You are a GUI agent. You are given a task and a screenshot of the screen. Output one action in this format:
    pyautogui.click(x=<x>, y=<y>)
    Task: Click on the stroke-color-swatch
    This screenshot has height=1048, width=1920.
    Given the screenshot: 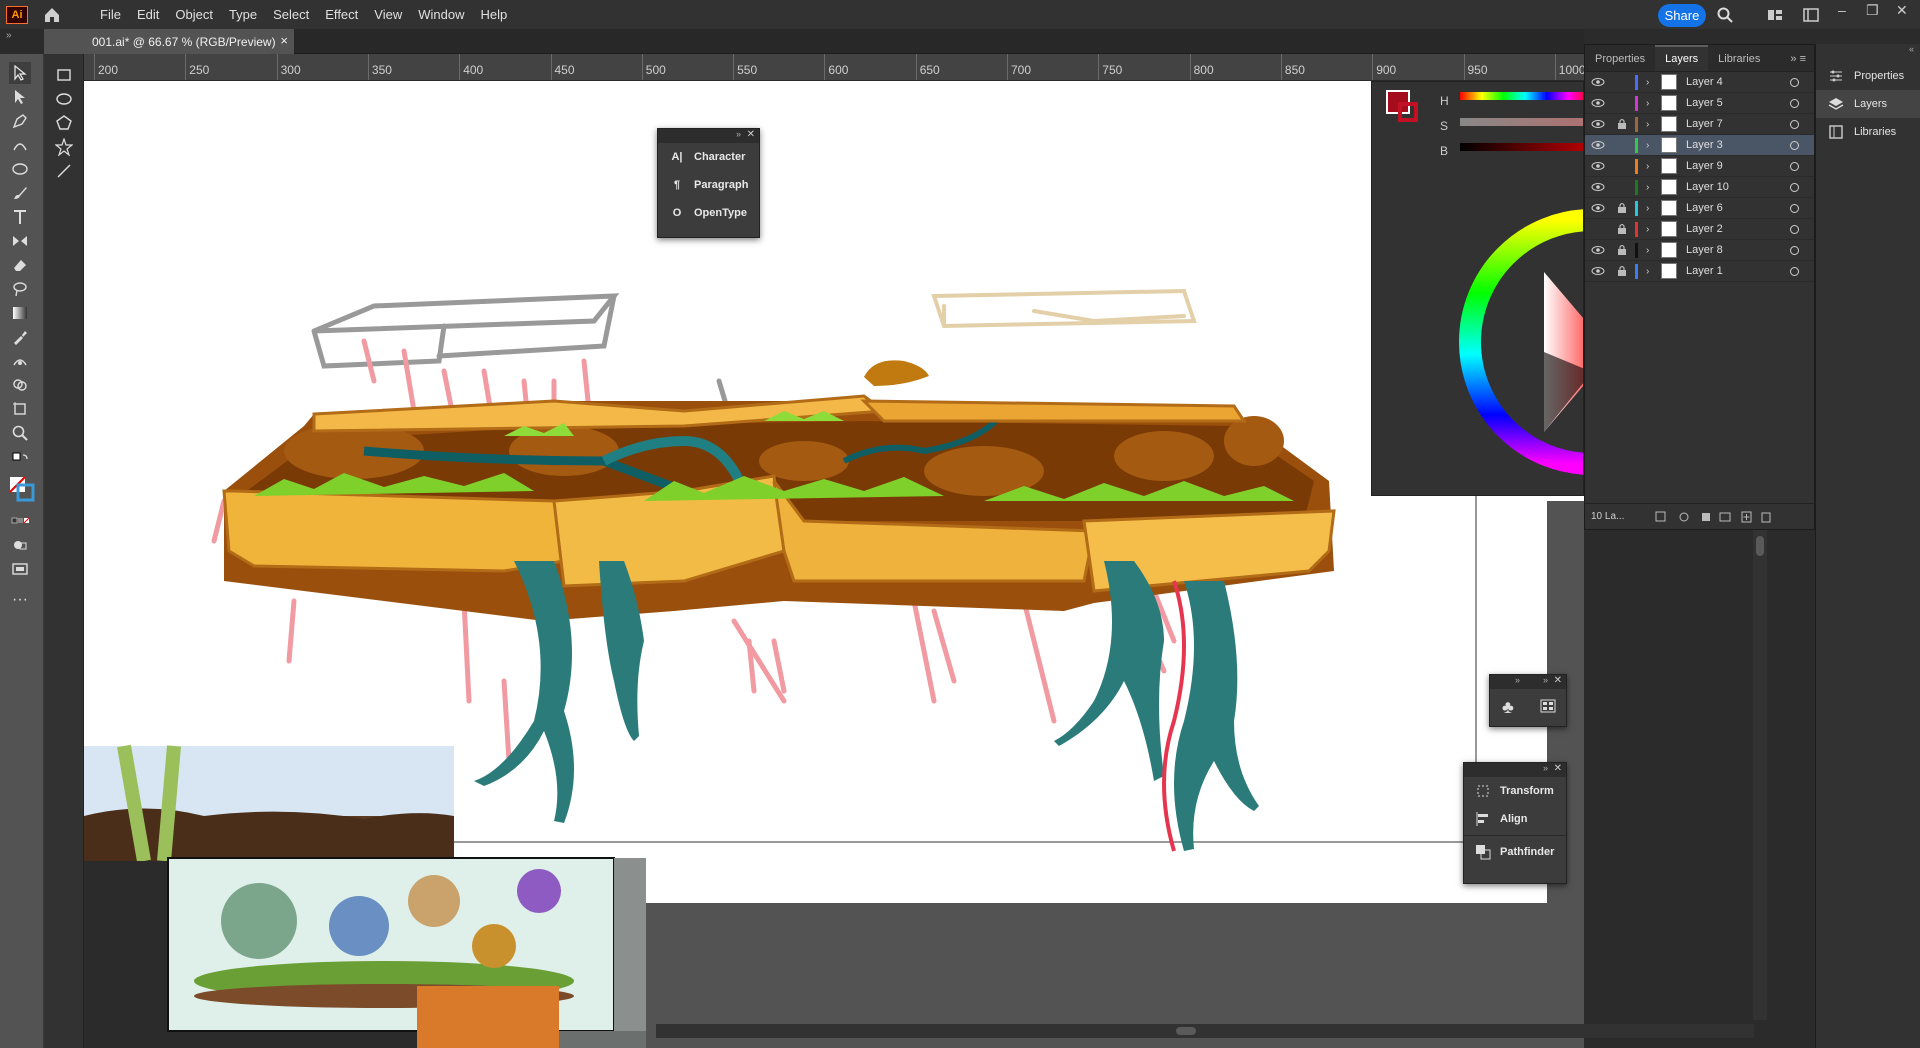 What is the action you would take?
    pyautogui.click(x=1408, y=112)
    